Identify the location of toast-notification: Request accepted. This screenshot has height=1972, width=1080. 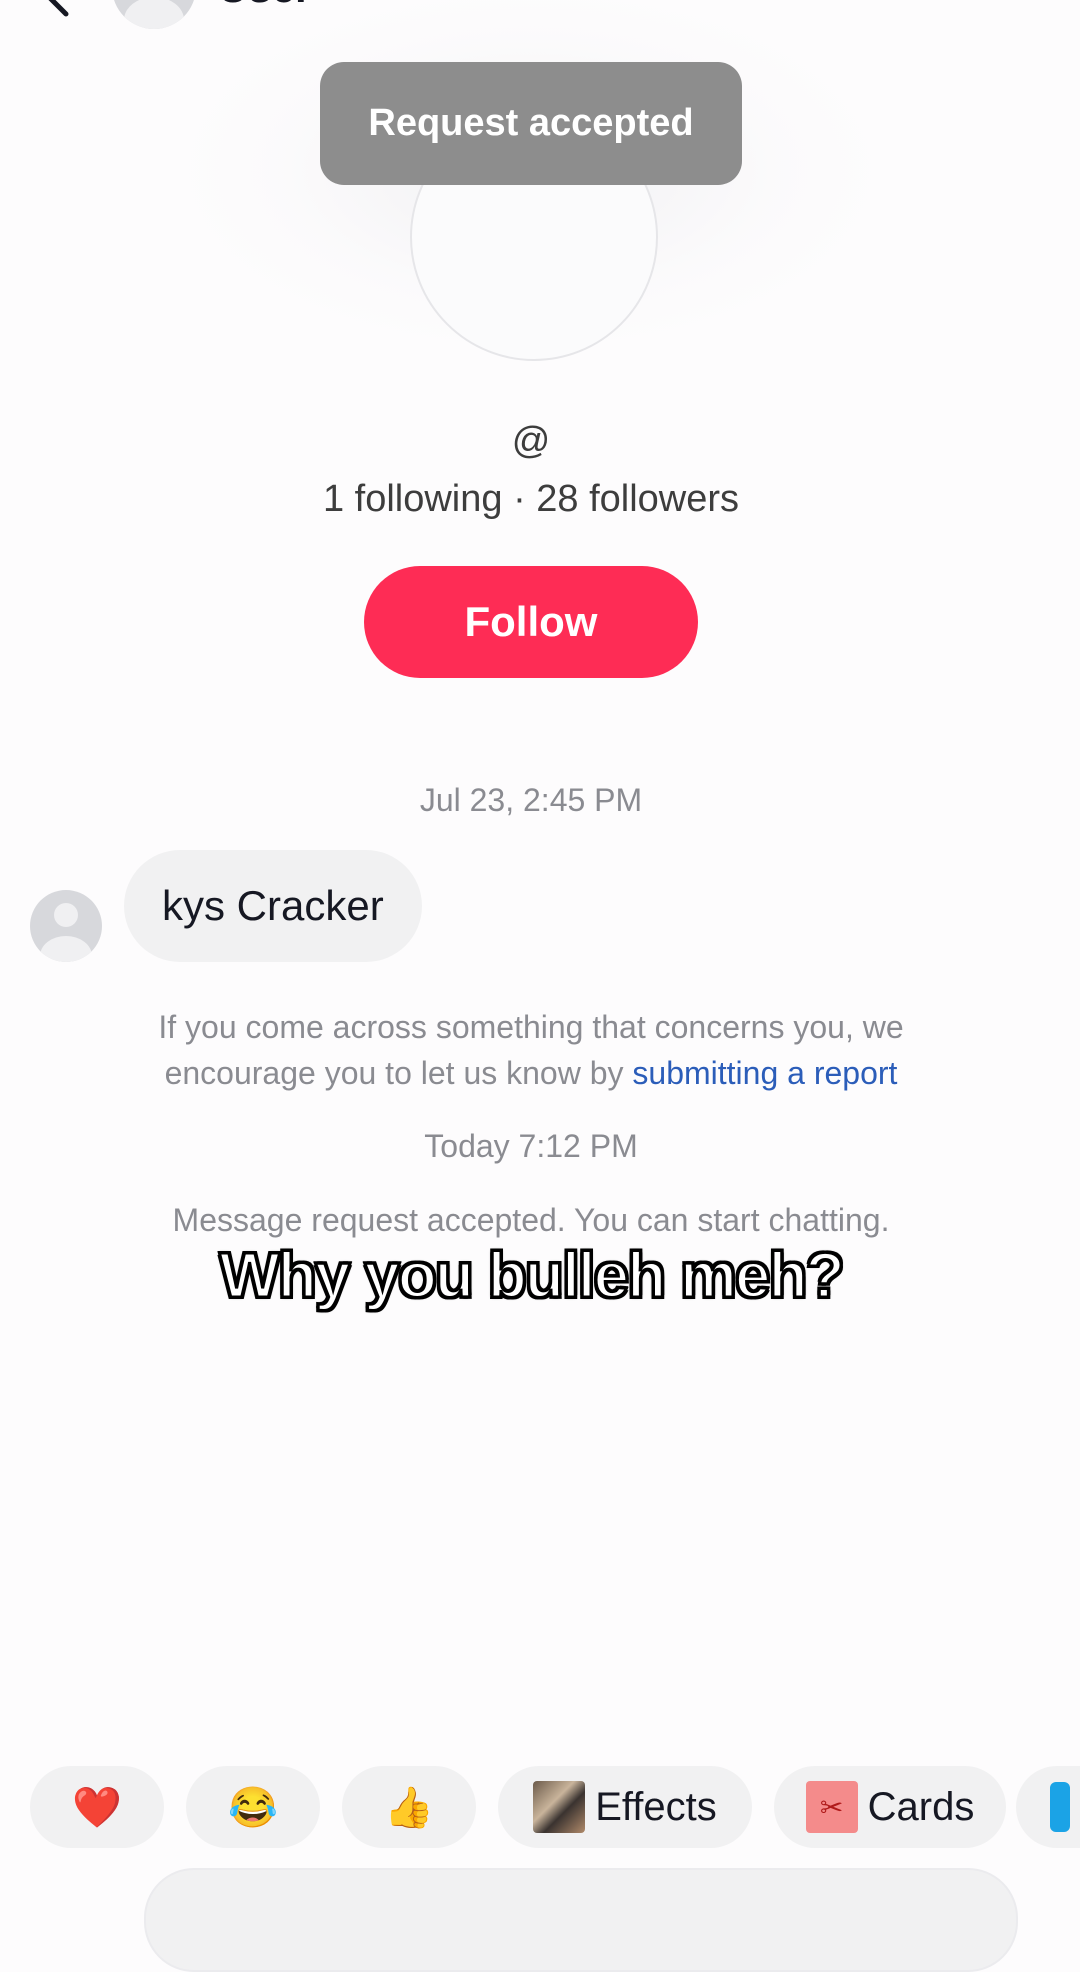
(531, 123).